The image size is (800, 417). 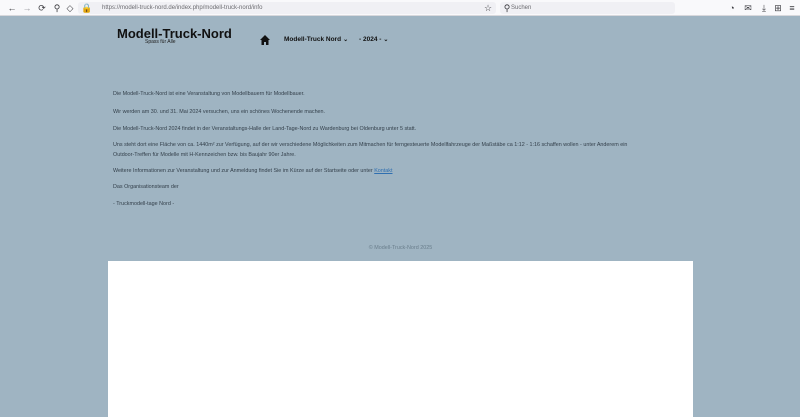 What do you see at coordinates (57, 8) in the screenshot?
I see `zoom-icon: ⚲` at bounding box center [57, 8].